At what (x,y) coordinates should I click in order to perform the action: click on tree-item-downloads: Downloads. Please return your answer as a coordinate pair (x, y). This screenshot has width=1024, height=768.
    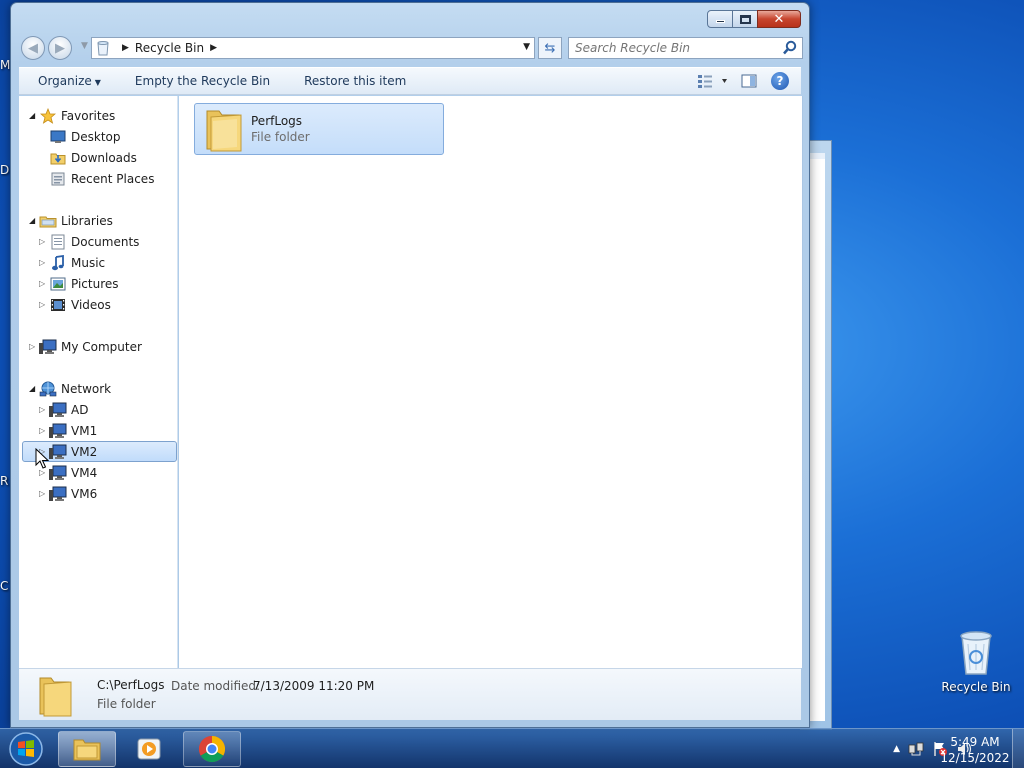
    Looking at the image, I should click on (88, 157).